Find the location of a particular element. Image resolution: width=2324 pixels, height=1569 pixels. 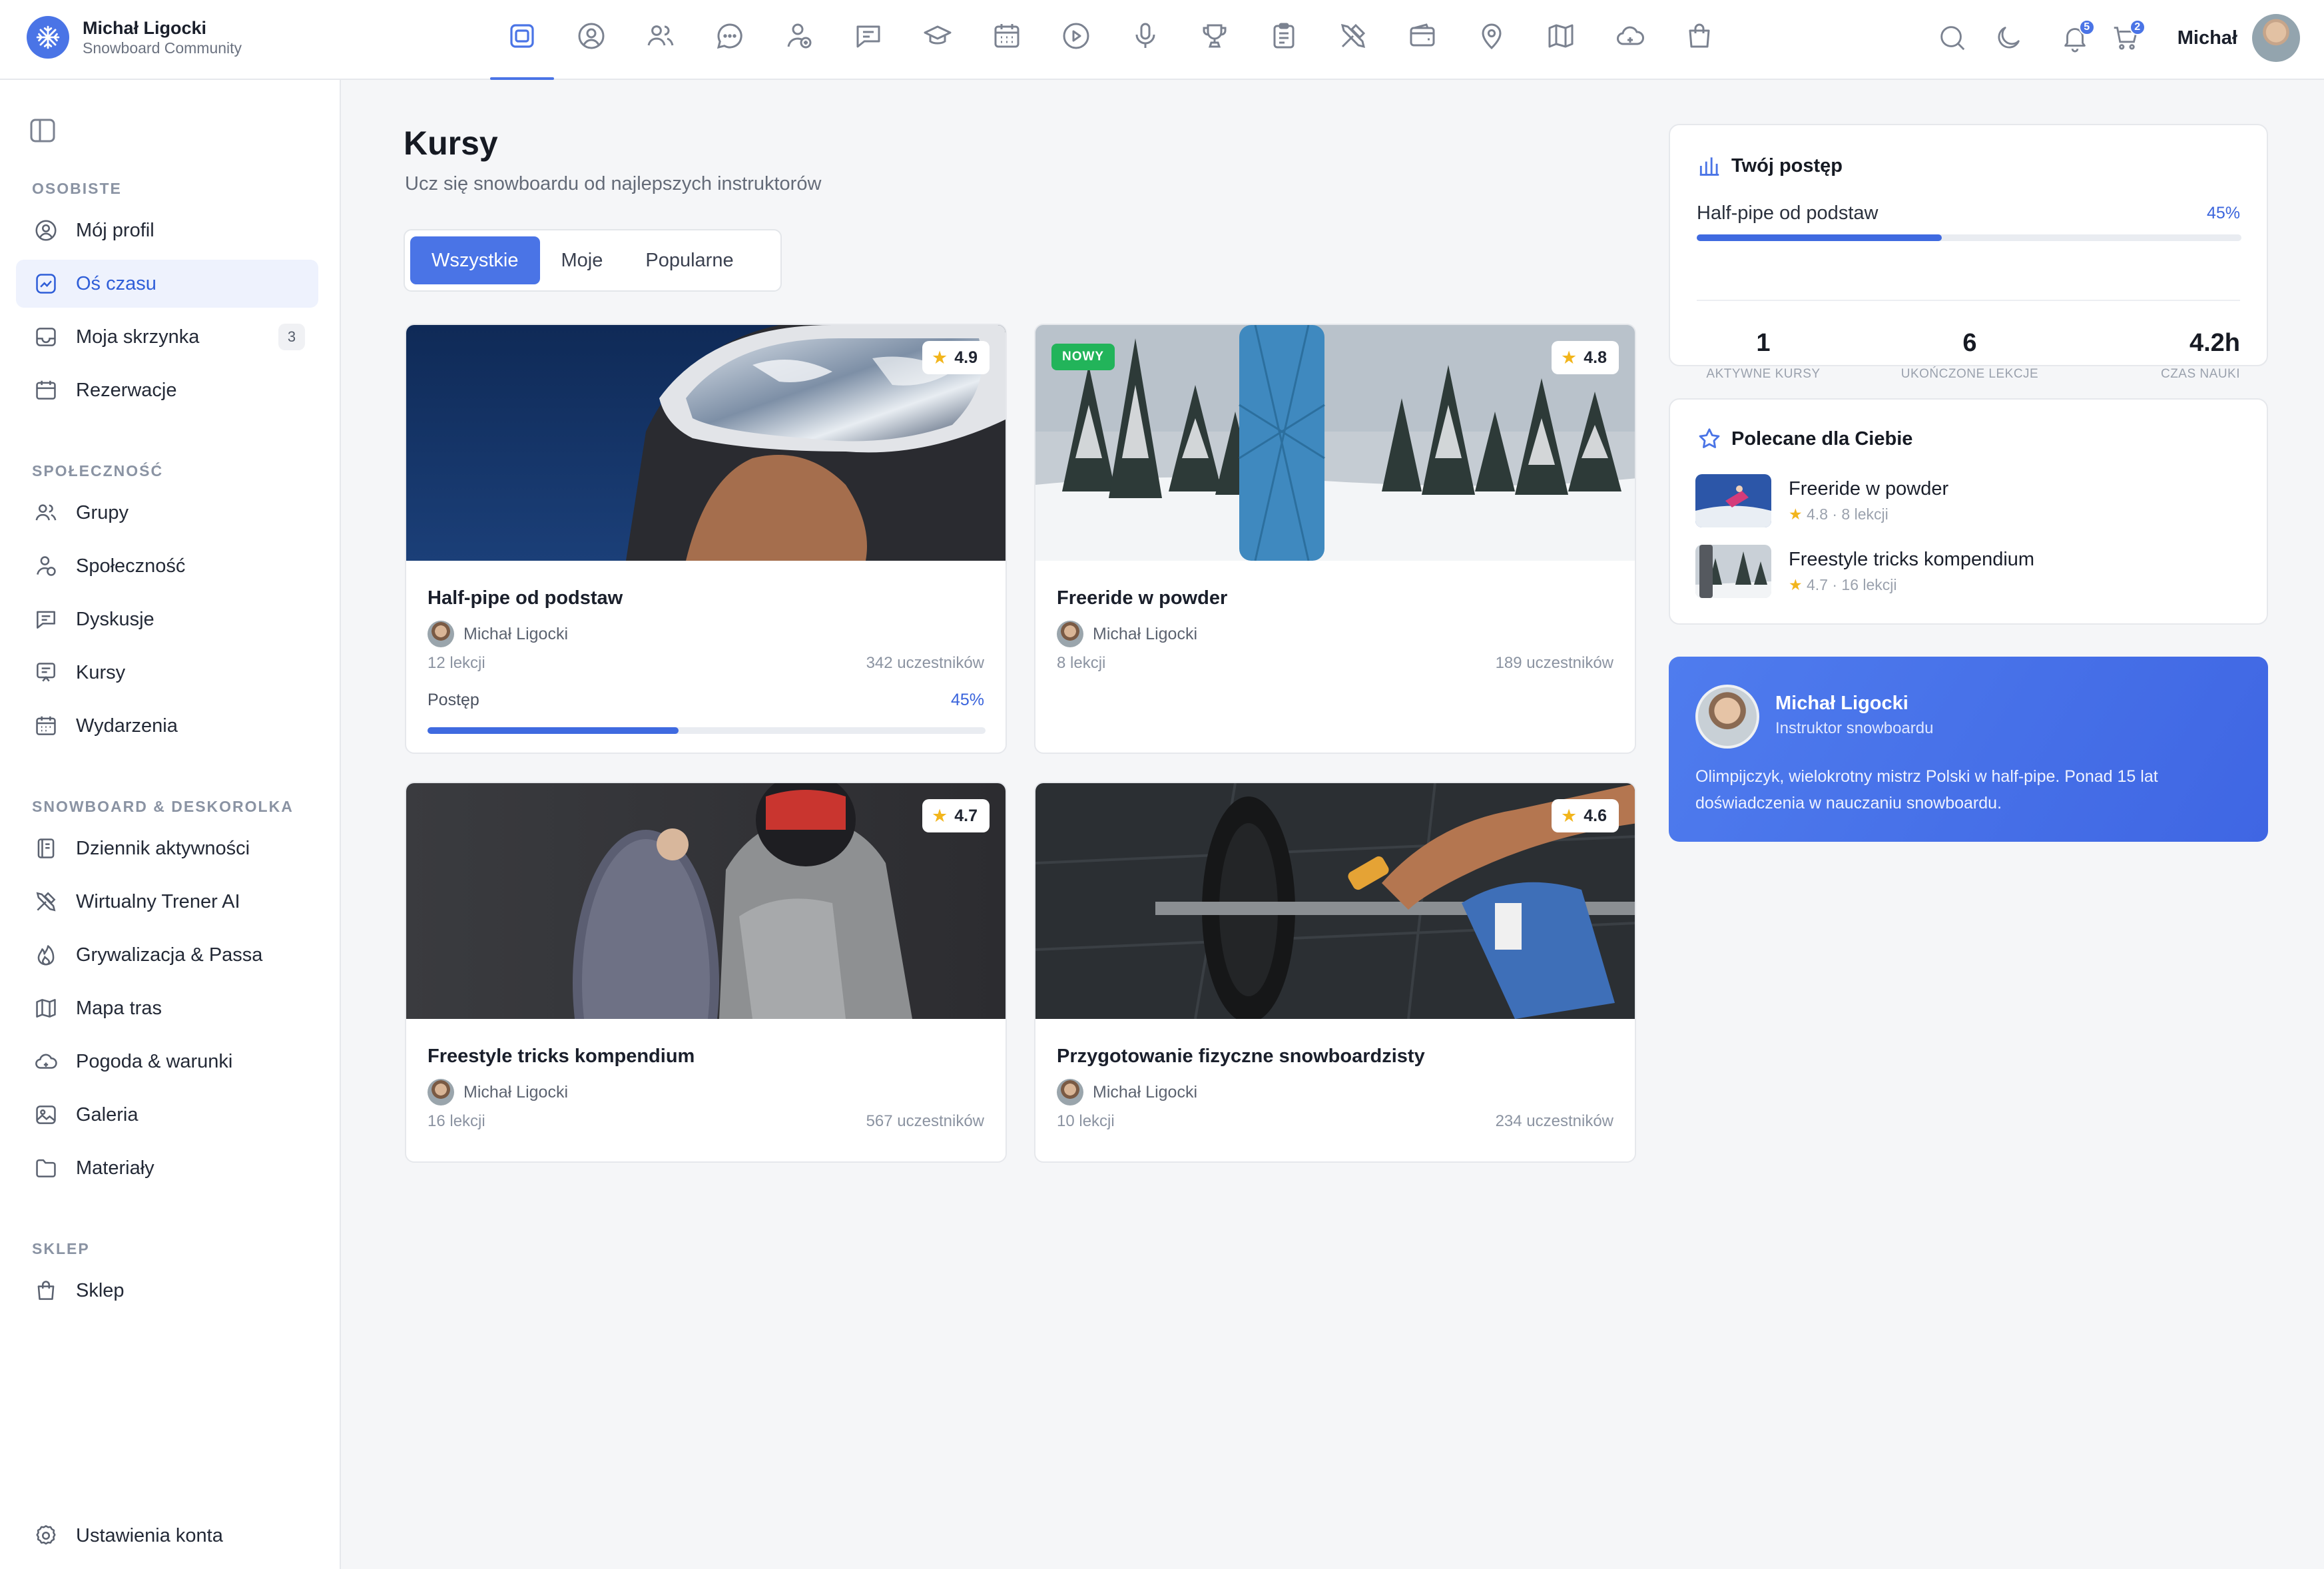

recommended-meta-text: 4.8 · 8 lekcji is located at coordinates (1848, 514).